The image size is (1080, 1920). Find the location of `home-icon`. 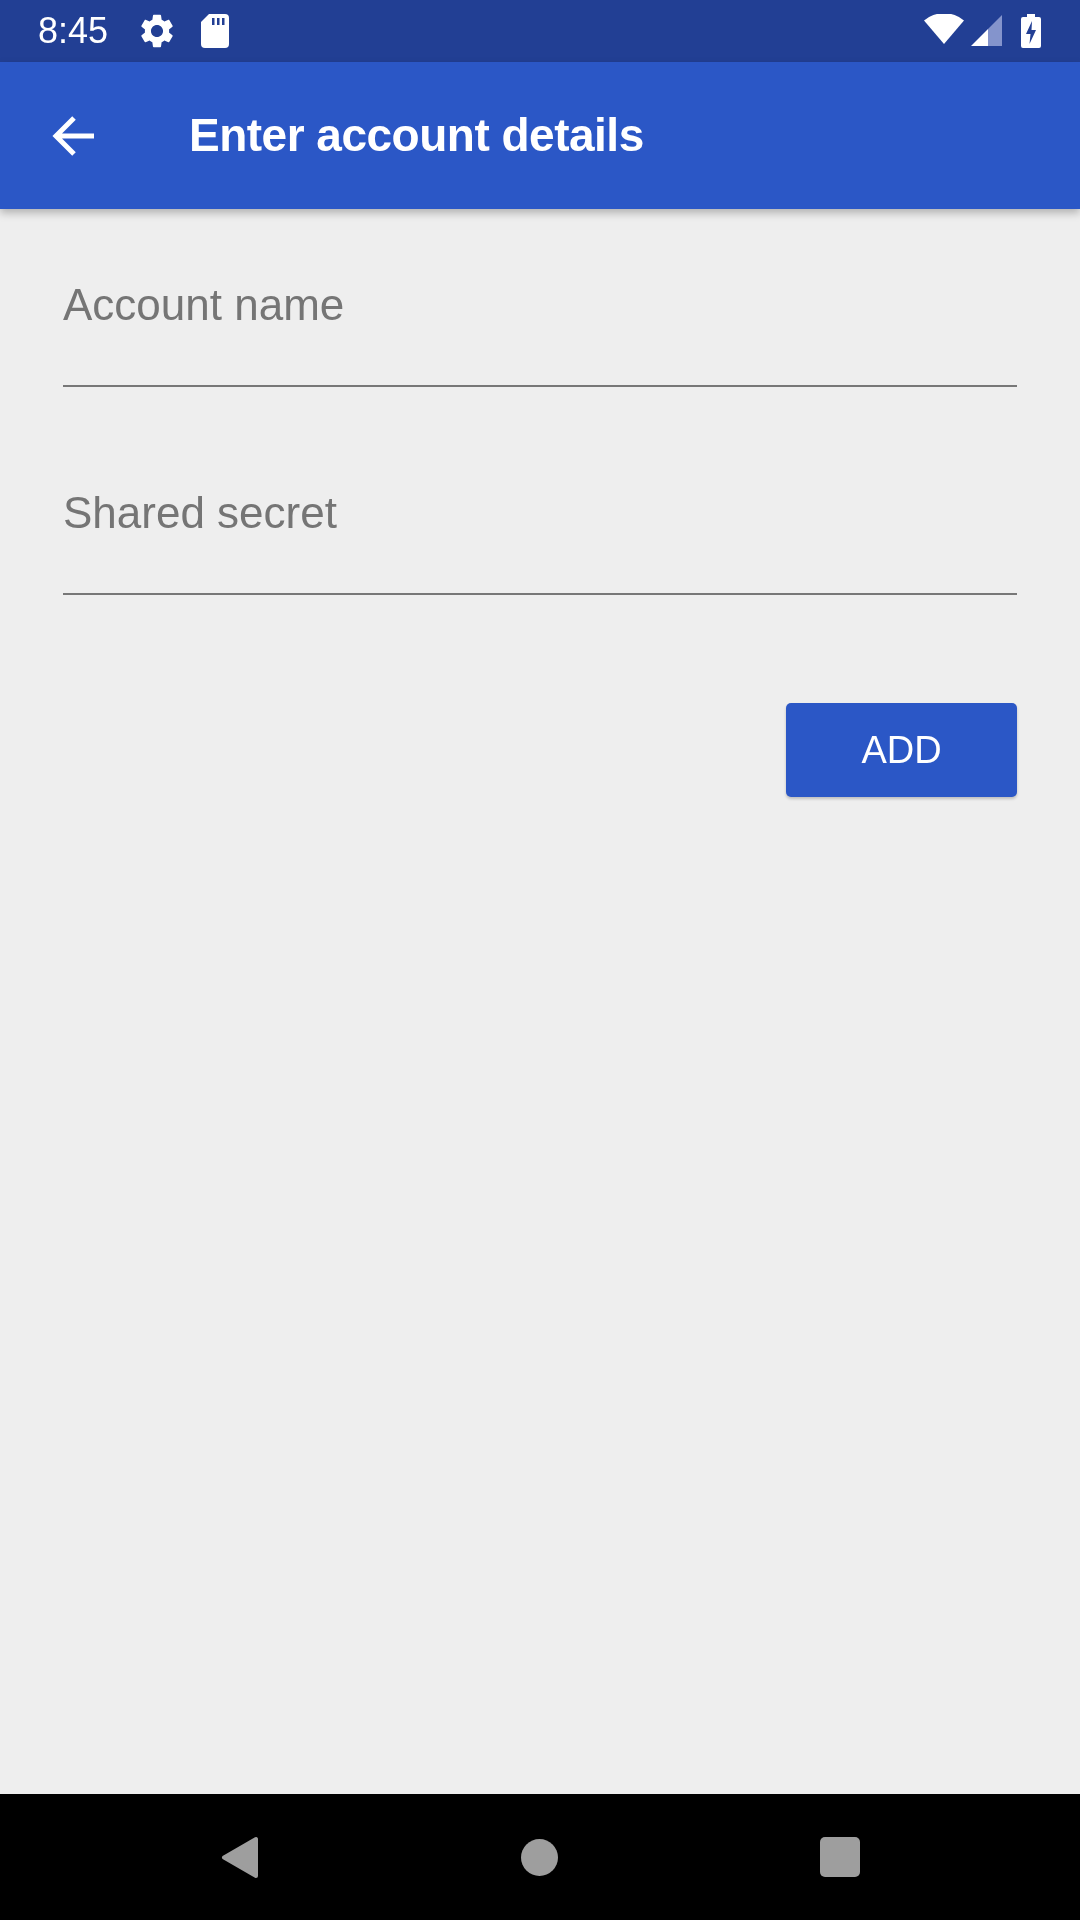

home-icon is located at coordinates (539, 1857).